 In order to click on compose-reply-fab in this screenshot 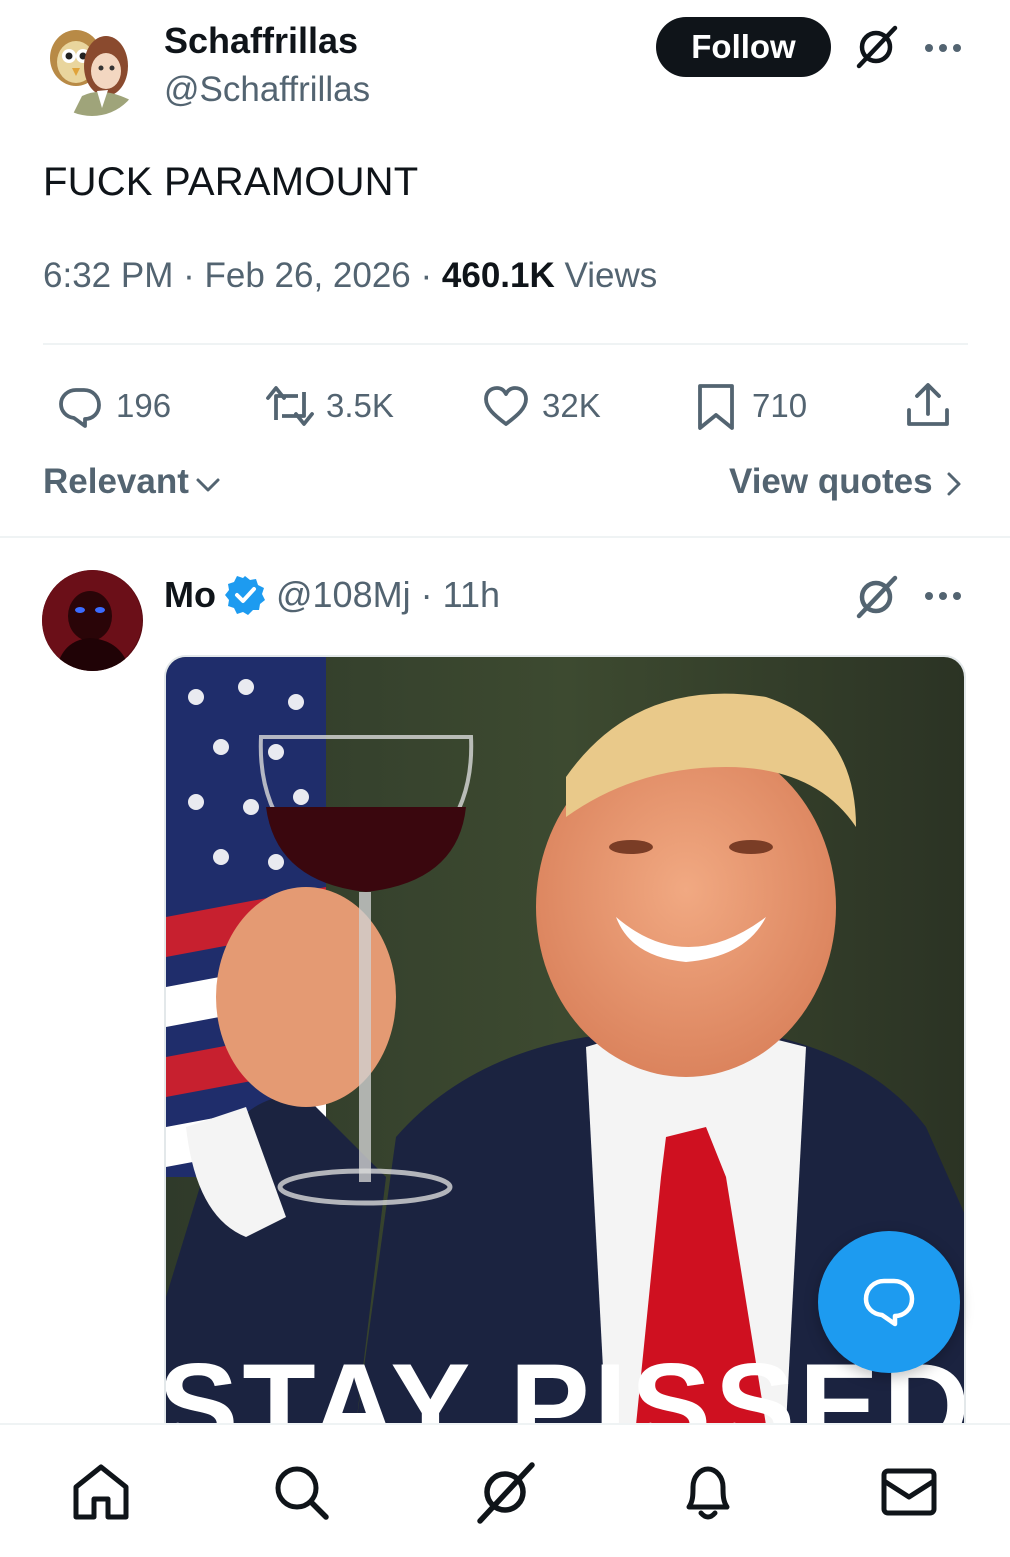, I will do `click(889, 1302)`.